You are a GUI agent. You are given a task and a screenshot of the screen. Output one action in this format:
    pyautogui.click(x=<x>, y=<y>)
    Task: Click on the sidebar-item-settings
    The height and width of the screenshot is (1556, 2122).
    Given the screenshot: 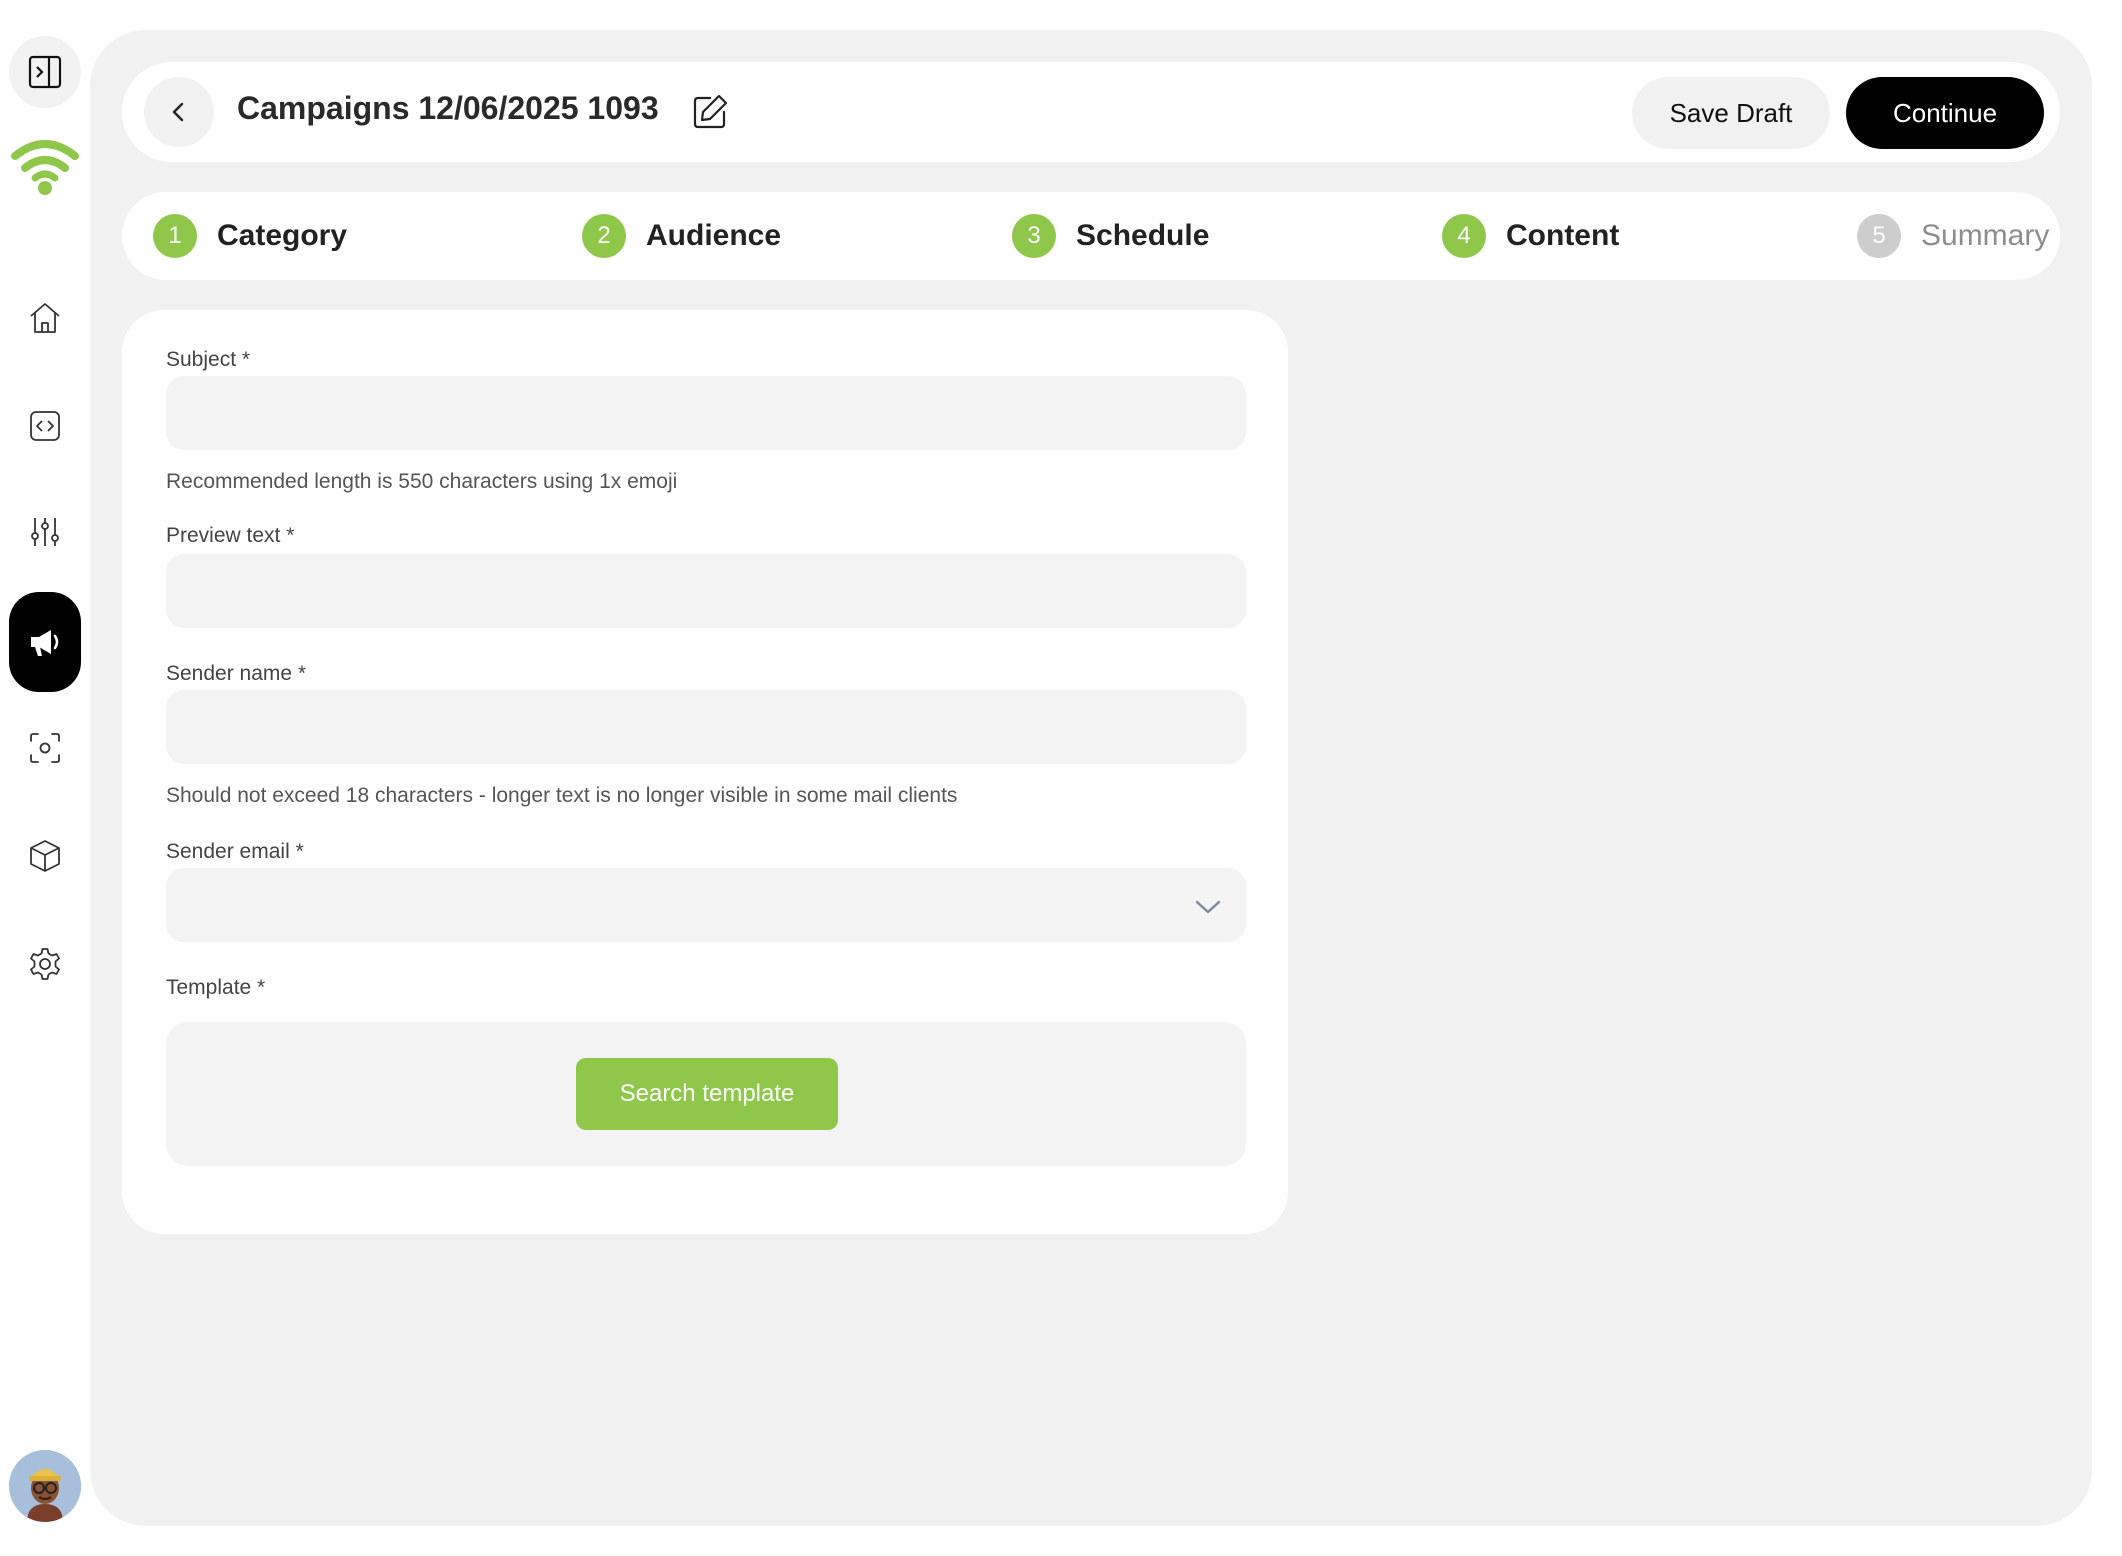 What is the action you would take?
    pyautogui.click(x=45, y=964)
    